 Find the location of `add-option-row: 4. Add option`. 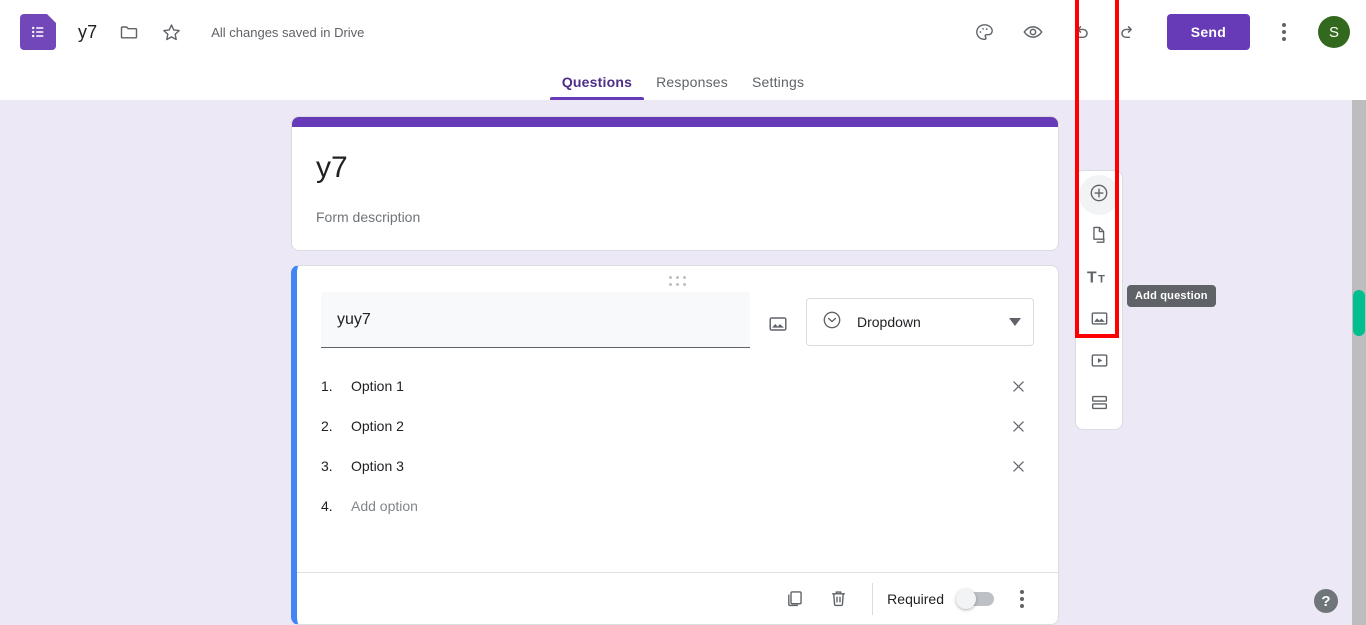

add-option-row: 4. Add option is located at coordinates (677, 506).